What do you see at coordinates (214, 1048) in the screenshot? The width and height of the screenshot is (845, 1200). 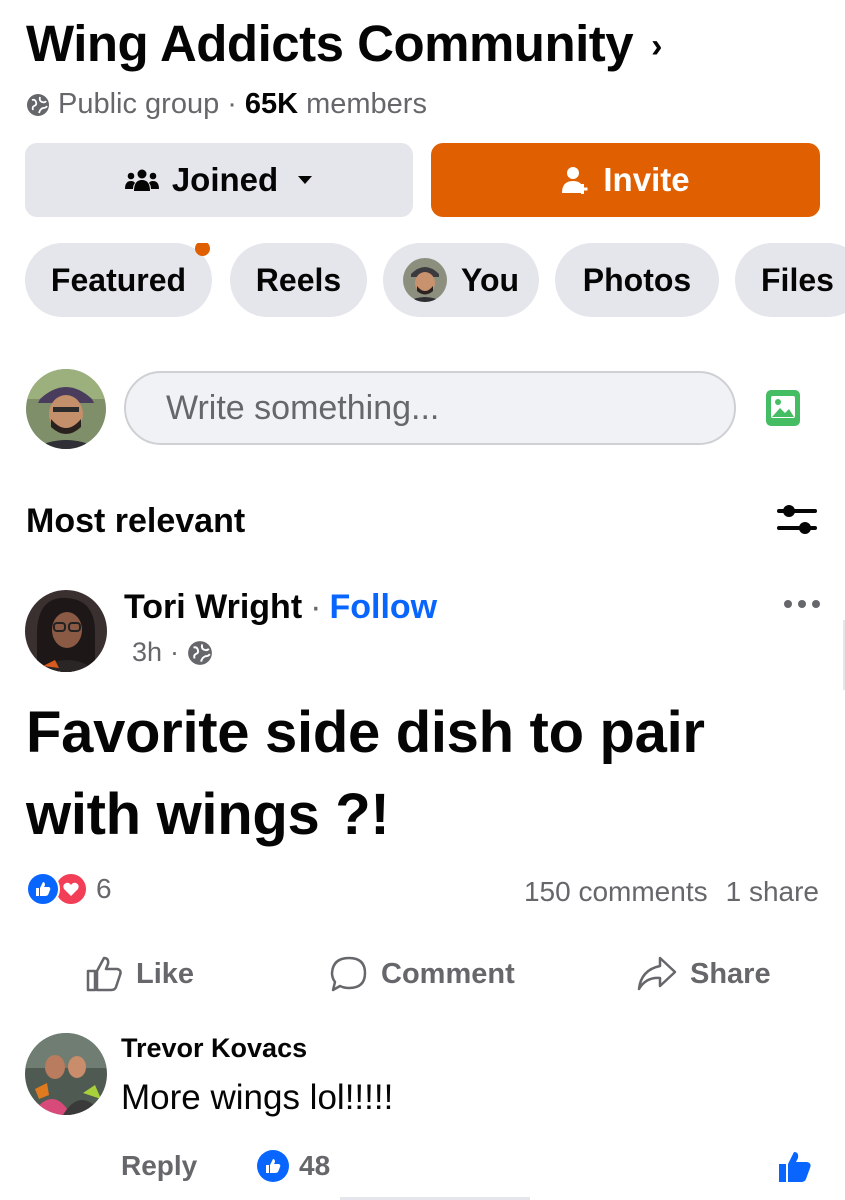 I see `comment-author: Trevor Kovacs` at bounding box center [214, 1048].